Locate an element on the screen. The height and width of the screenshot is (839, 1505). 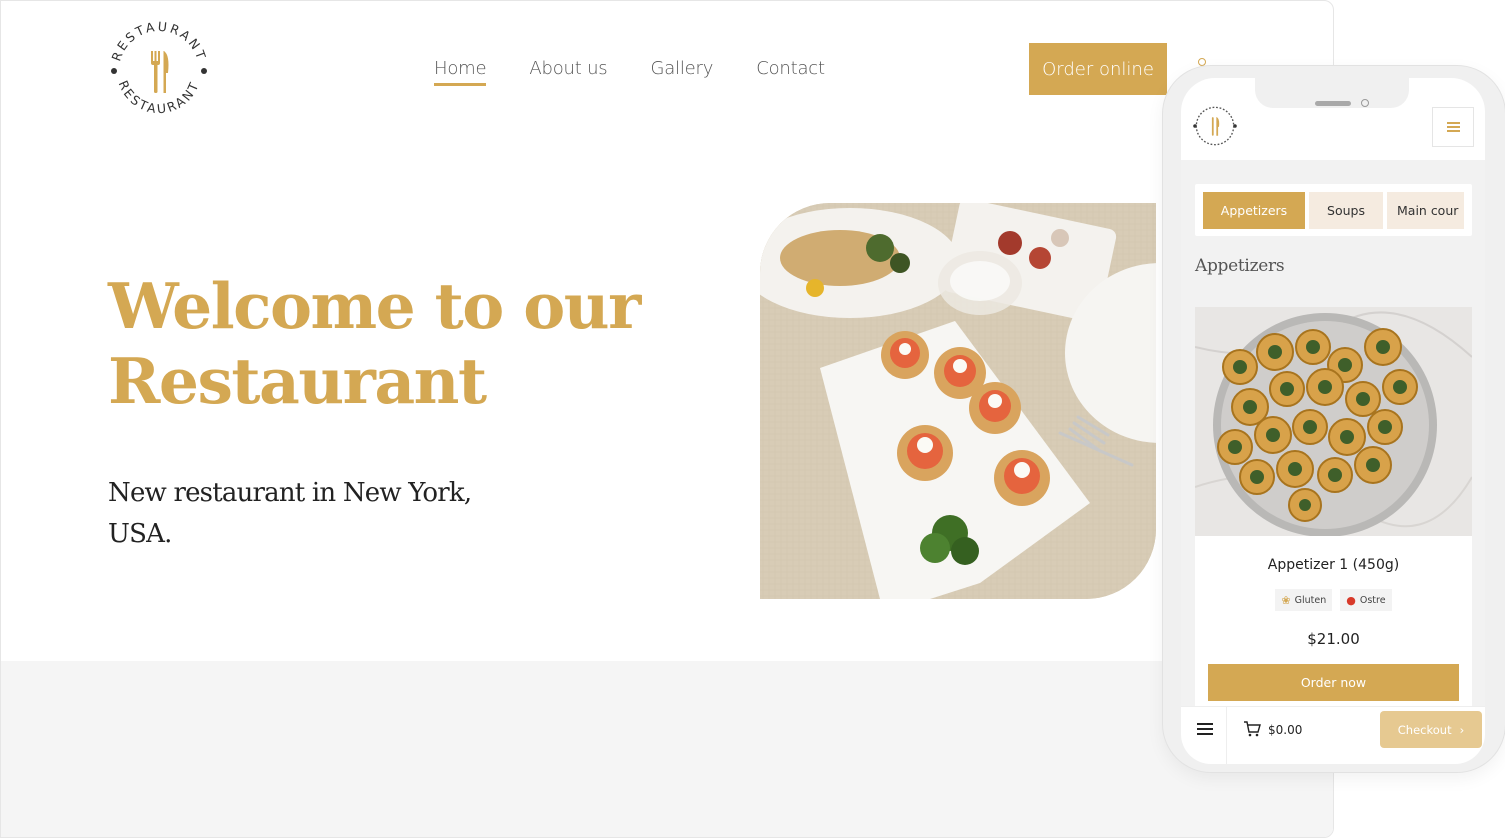
cart-total: $0.00 is located at coordinates (1285, 730).